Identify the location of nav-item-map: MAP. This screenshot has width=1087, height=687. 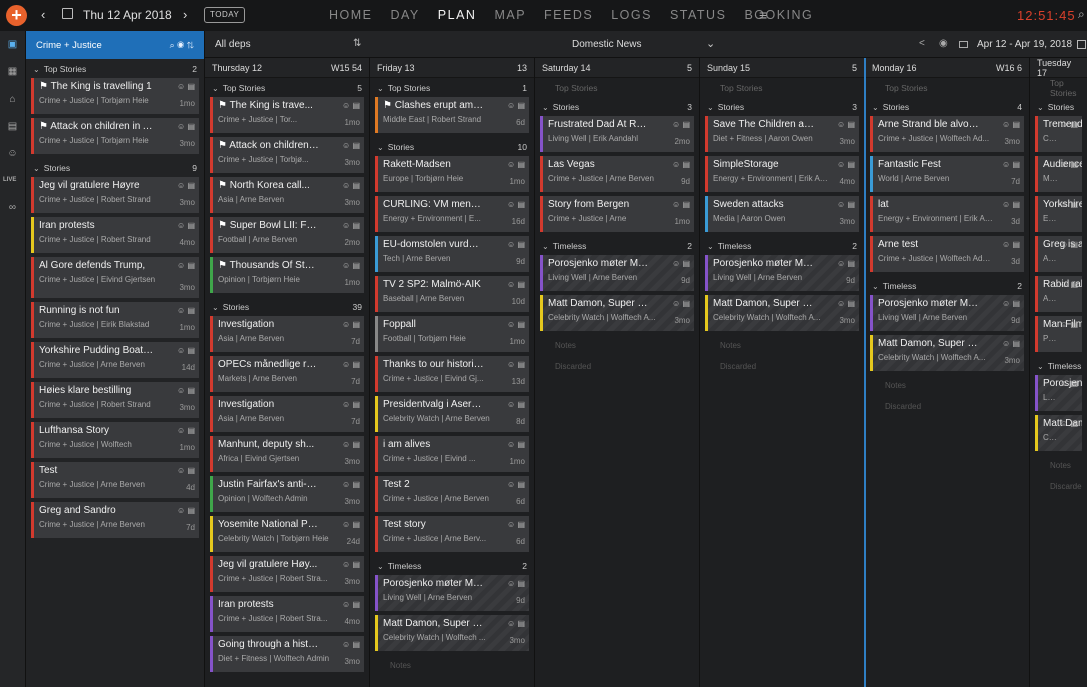
(510, 15).